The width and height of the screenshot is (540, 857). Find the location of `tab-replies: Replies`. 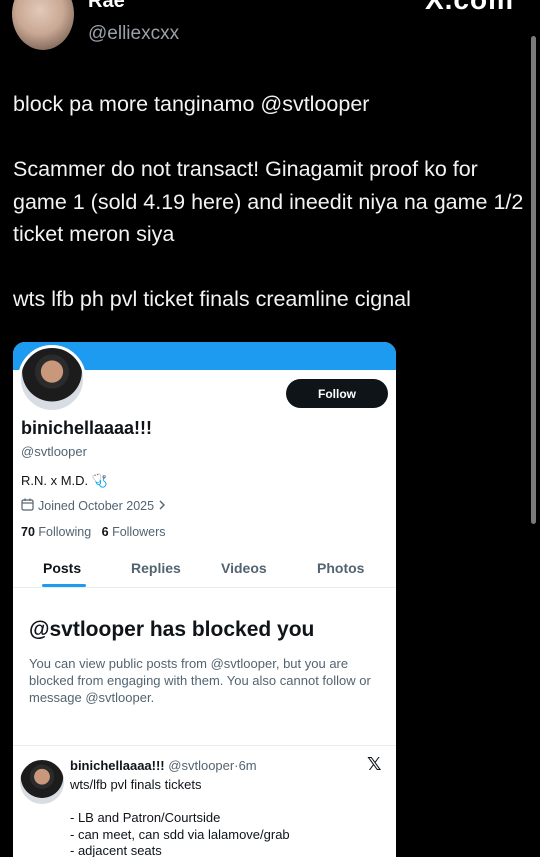

tab-replies: Replies is located at coordinates (156, 568).